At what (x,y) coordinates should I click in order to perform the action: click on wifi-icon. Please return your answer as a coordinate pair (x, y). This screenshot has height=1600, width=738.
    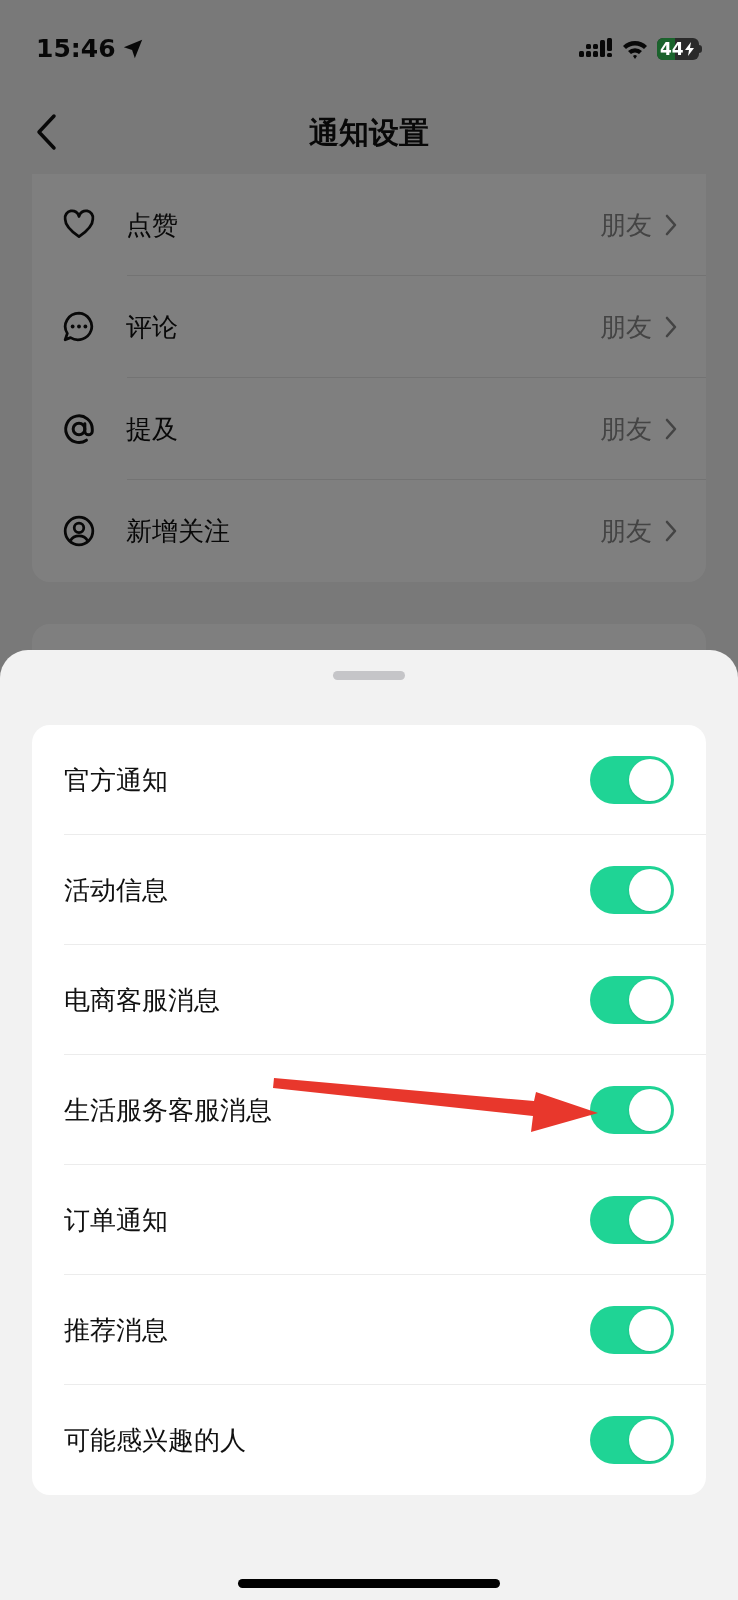
    Looking at the image, I should click on (635, 49).